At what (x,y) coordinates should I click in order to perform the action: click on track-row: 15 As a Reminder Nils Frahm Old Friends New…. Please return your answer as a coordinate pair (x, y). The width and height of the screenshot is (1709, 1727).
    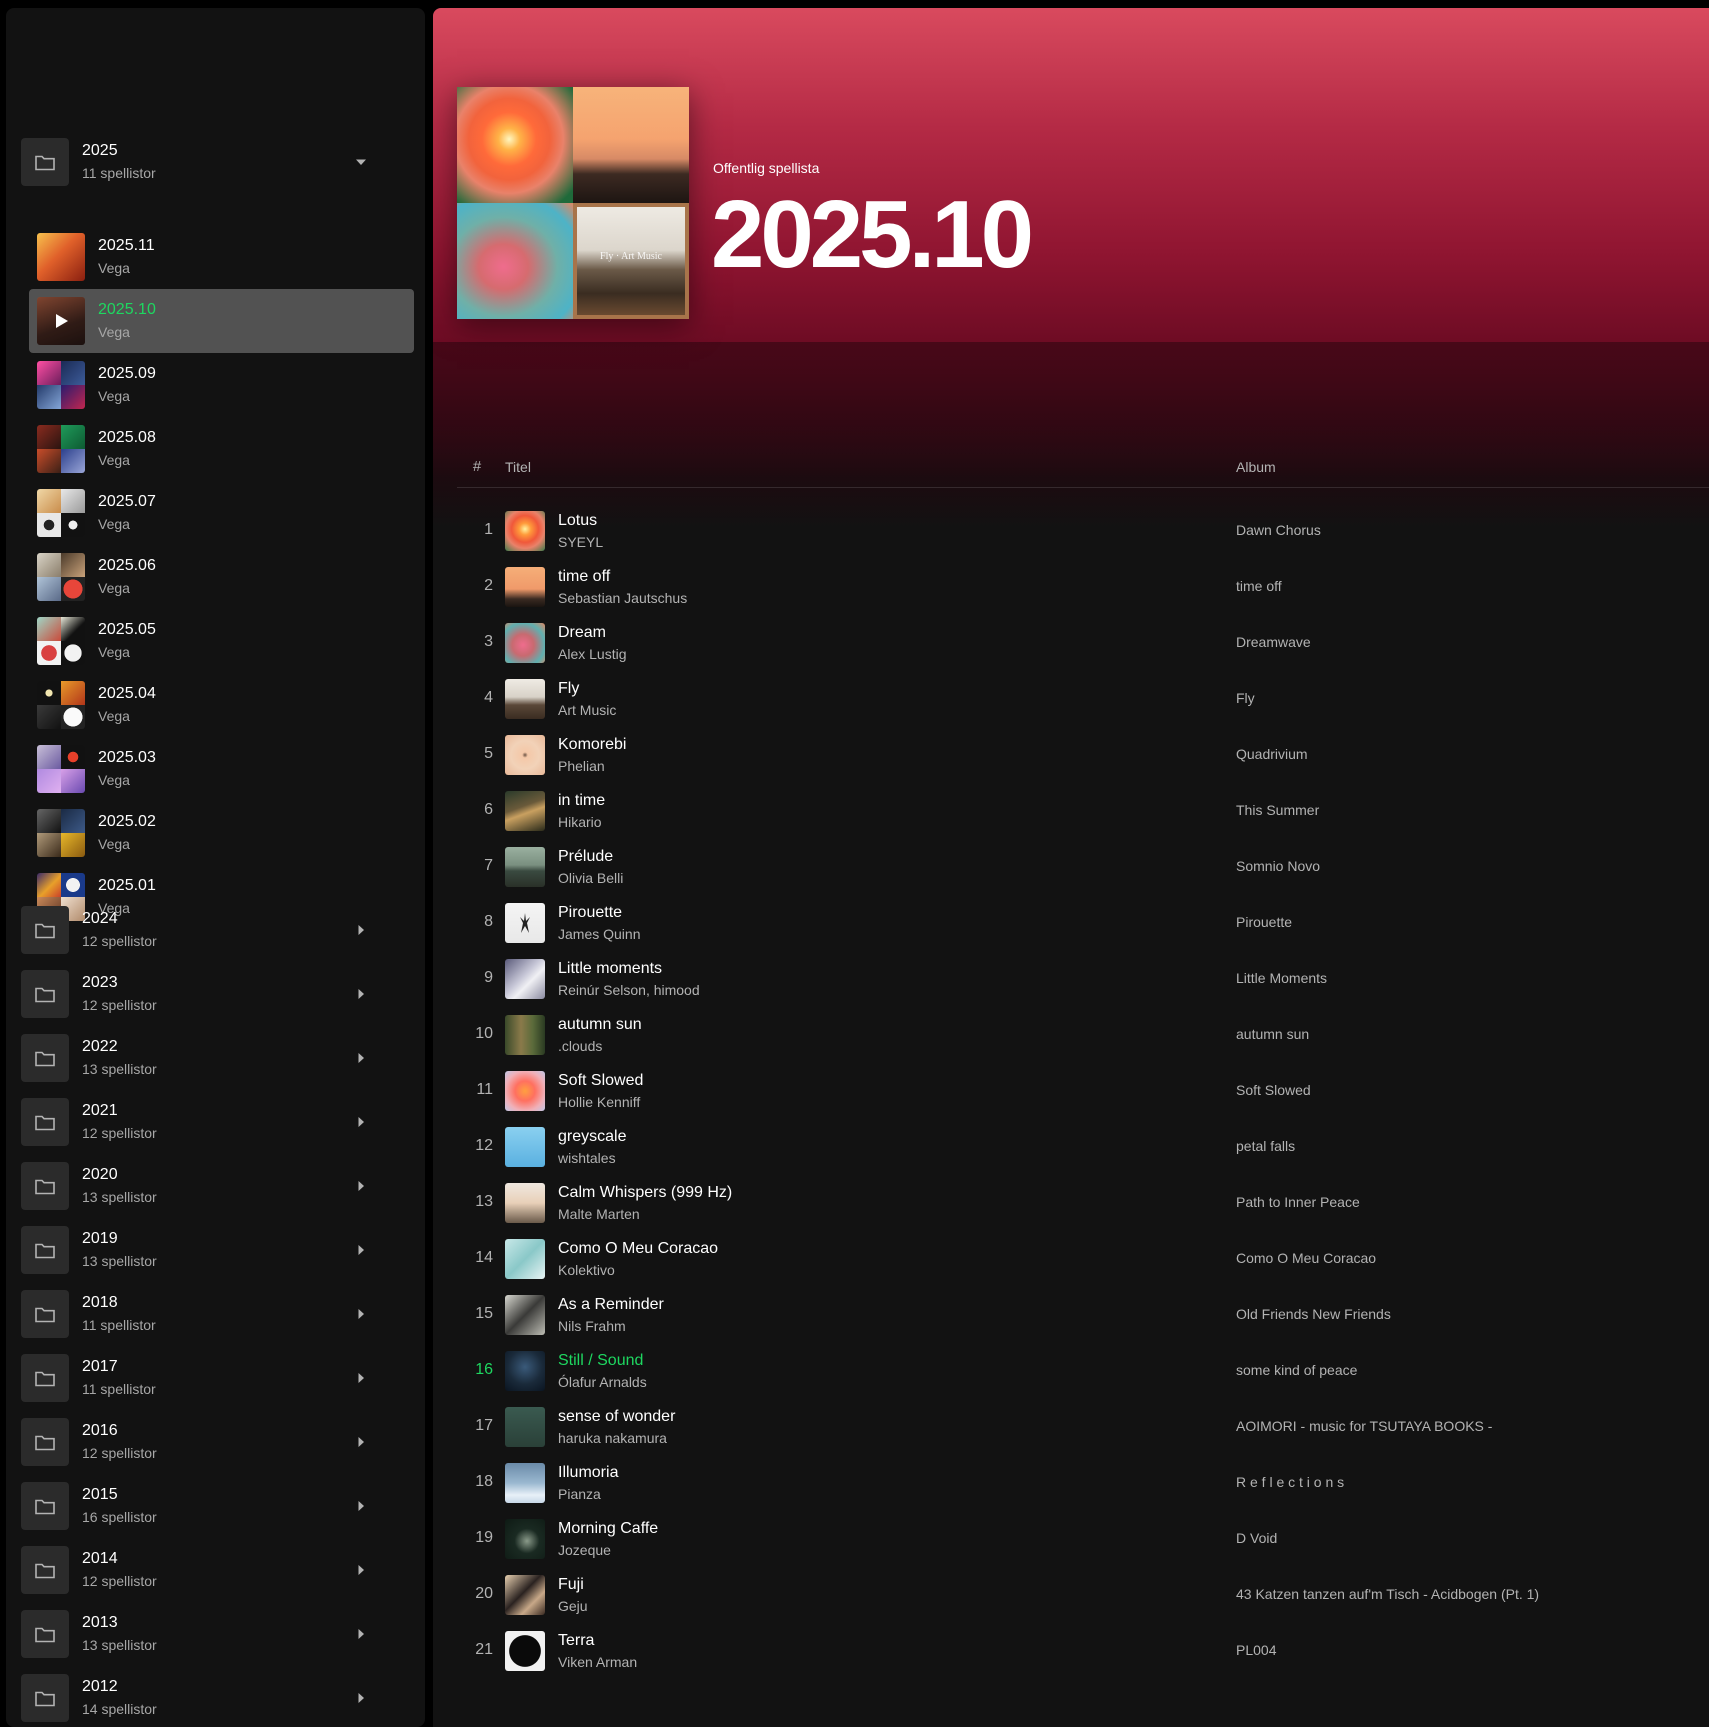
    Looking at the image, I should click on (1083, 1315).